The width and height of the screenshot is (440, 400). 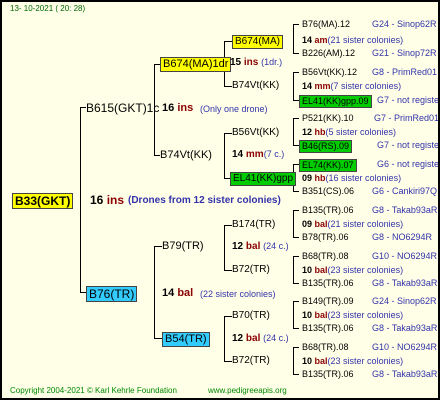 I want to click on node-aab2: EL41(KK)gpp.09, so click(x=335, y=101).